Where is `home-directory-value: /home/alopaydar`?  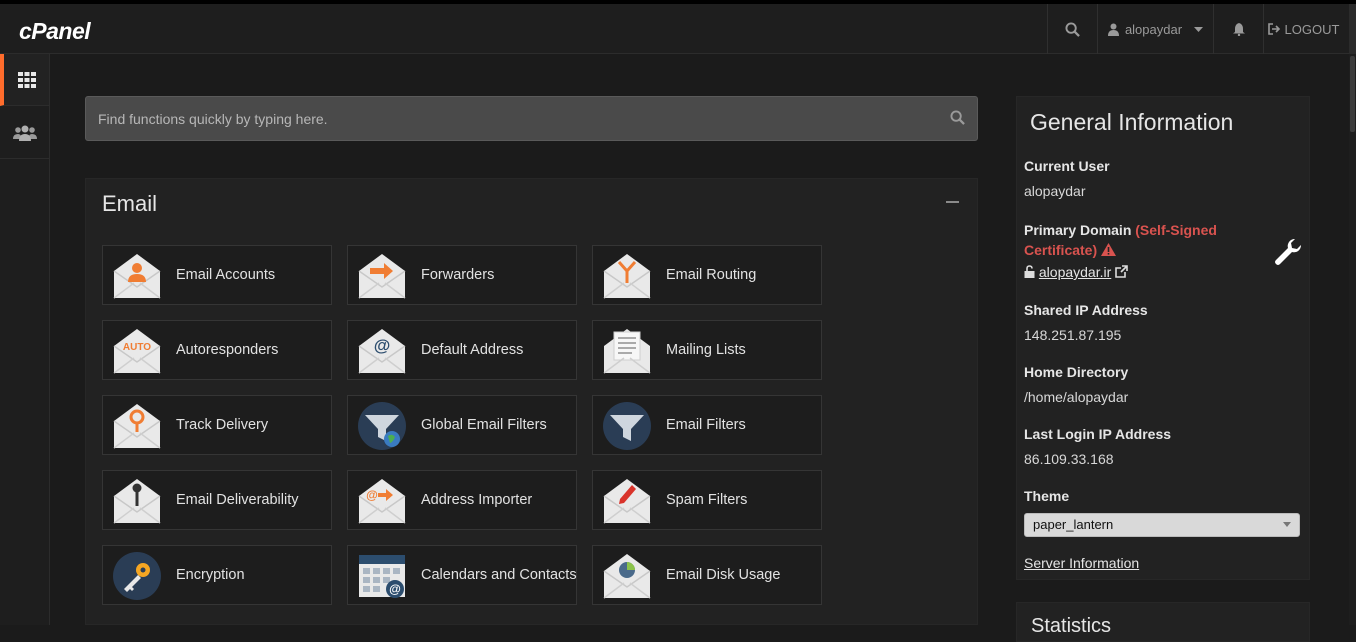 home-directory-value: /home/alopaydar is located at coordinates (1076, 397).